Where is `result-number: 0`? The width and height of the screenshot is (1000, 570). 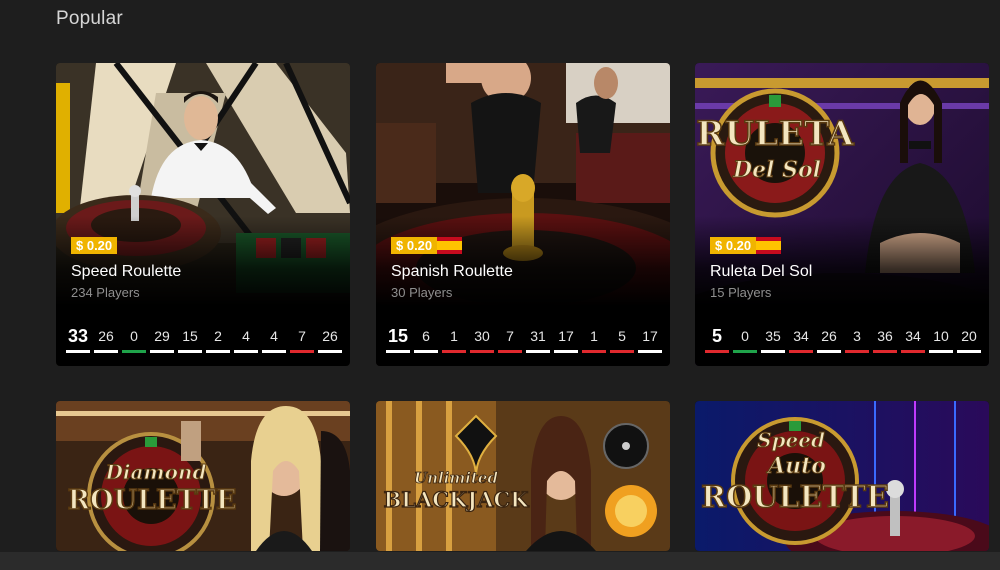 result-number: 0 is located at coordinates (745, 339).